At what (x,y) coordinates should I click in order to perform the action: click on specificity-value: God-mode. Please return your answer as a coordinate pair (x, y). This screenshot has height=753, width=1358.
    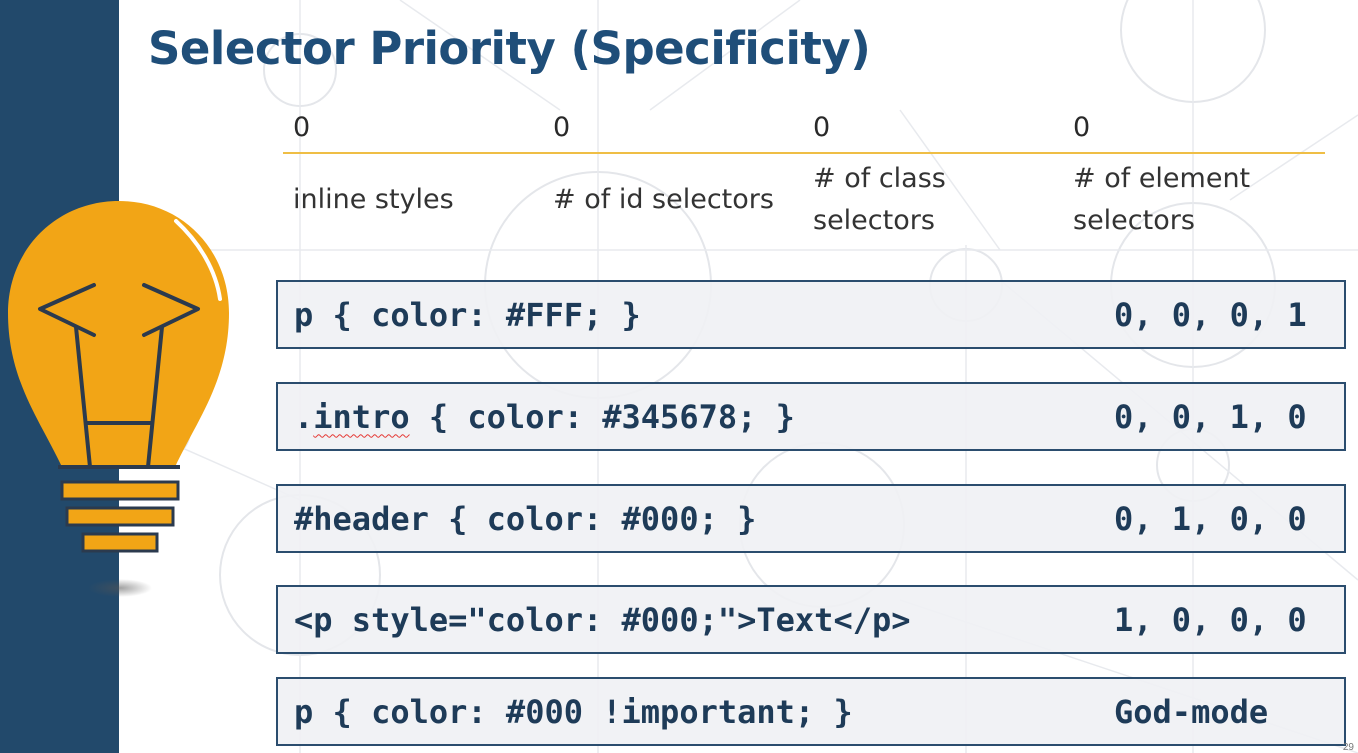
    Looking at the image, I should click on (1191, 711).